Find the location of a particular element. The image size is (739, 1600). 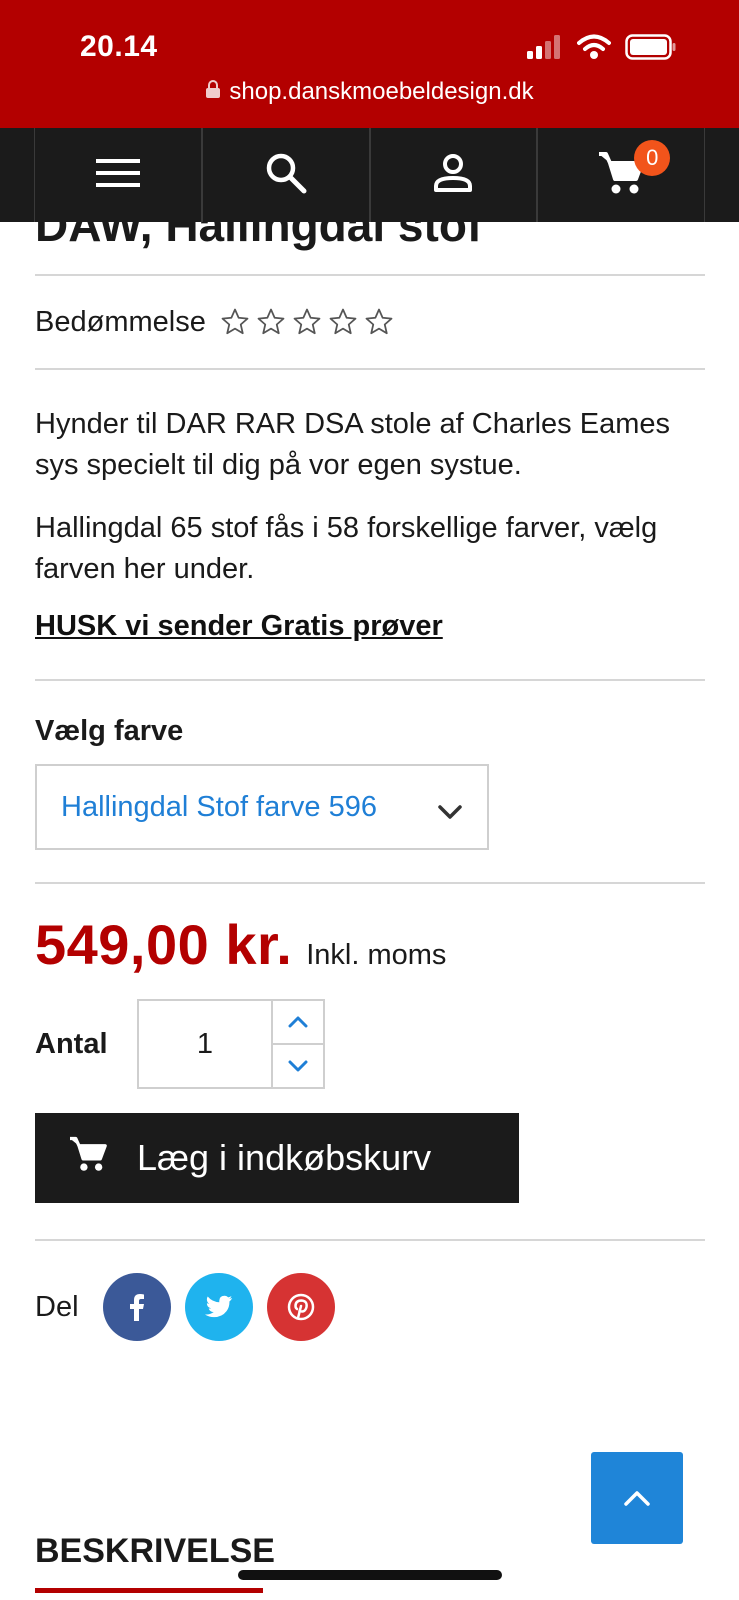

menu-button is located at coordinates (118, 175).